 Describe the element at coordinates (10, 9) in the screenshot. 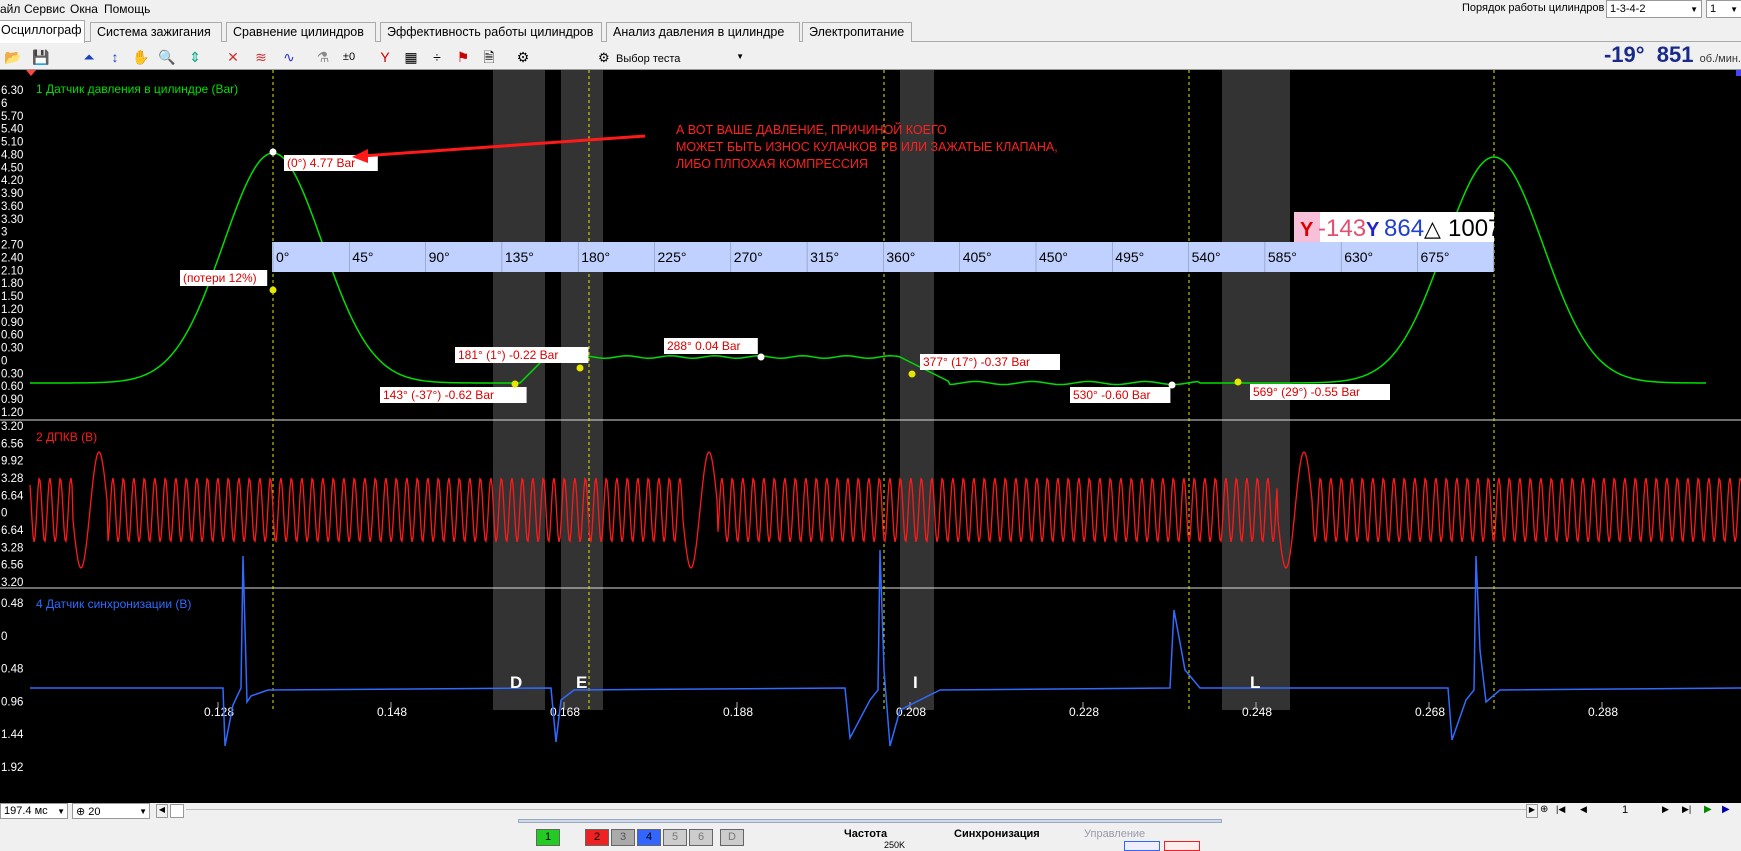

I see `menu-file: айл` at that location.